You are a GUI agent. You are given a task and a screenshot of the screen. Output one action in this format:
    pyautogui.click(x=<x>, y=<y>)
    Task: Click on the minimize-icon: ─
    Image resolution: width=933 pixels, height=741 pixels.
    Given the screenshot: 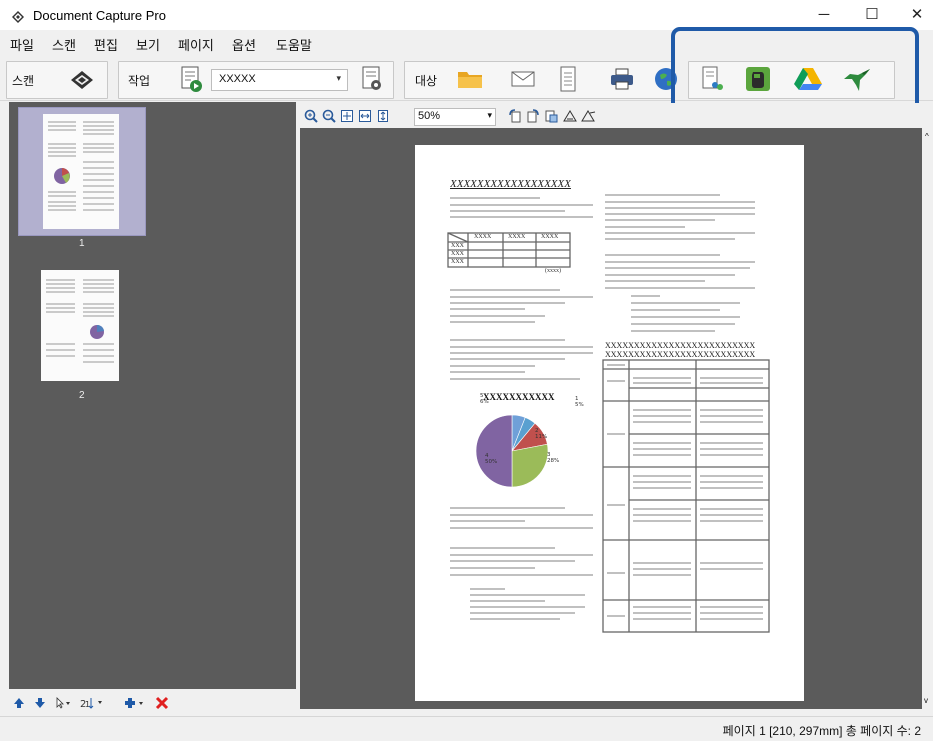 What is the action you would take?
    pyautogui.click(x=824, y=15)
    